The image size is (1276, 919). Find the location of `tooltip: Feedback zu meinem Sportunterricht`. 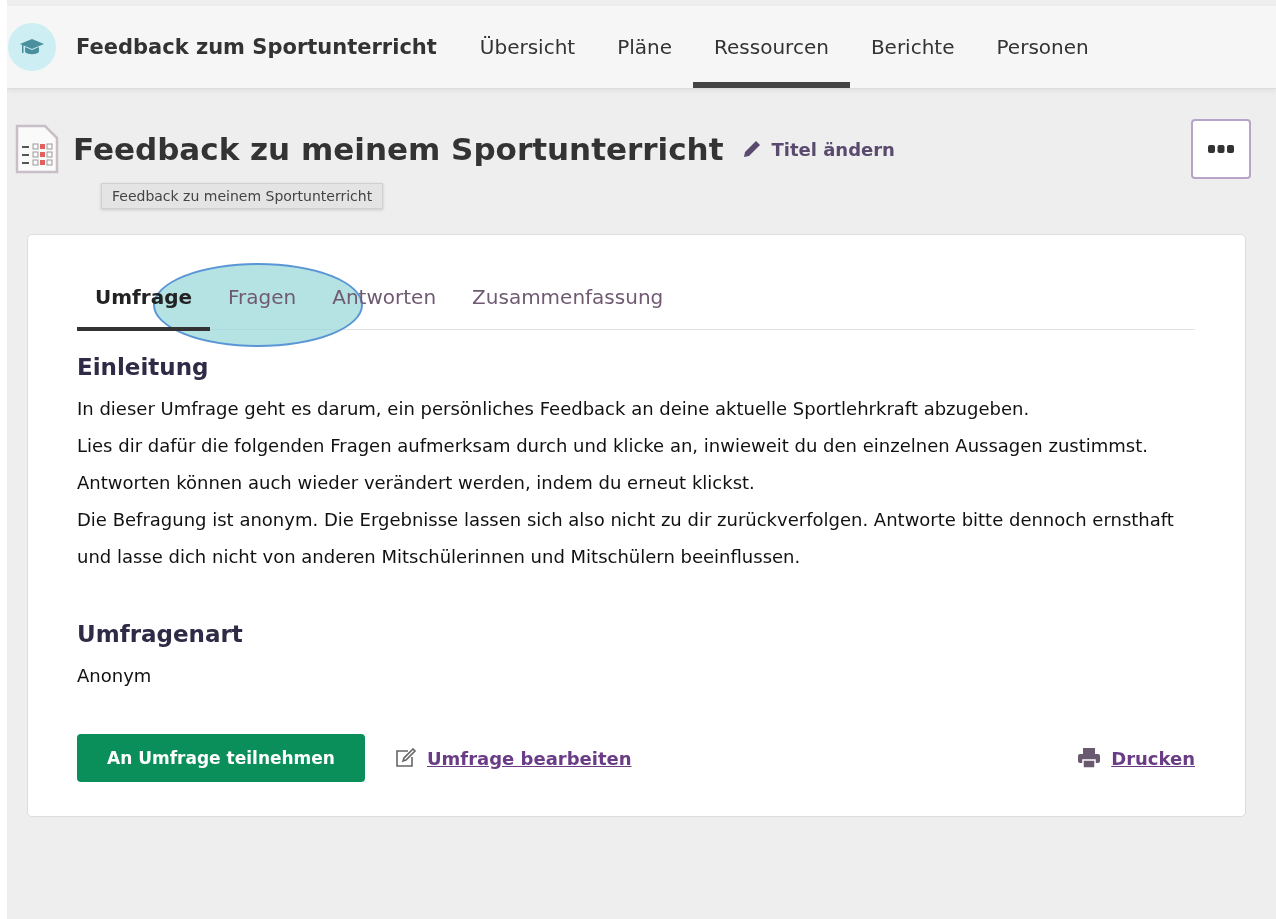

tooltip: Feedback zu meinem Sportunterricht is located at coordinates (242, 196).